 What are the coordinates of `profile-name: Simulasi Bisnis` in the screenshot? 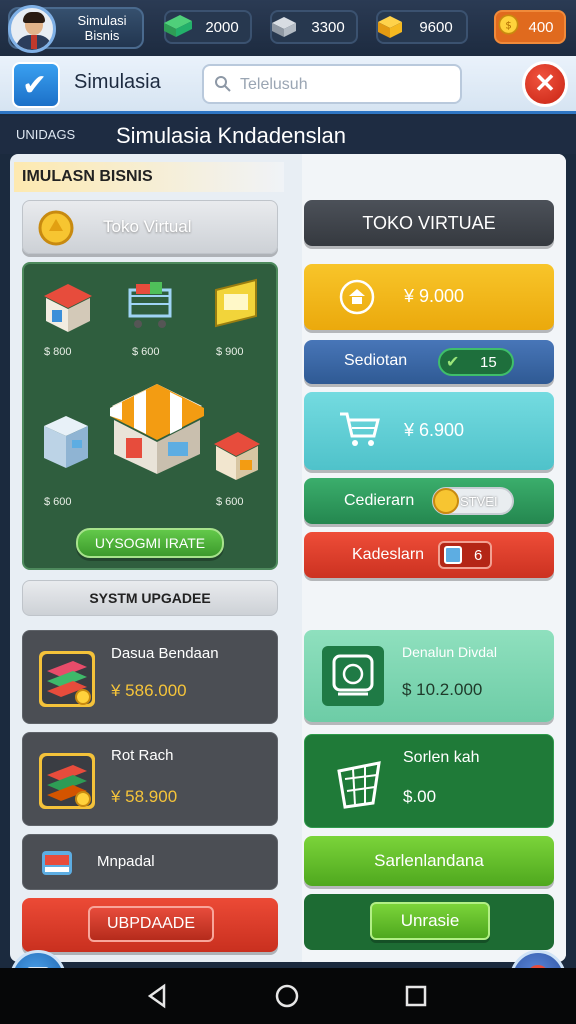 It's located at (102, 28).